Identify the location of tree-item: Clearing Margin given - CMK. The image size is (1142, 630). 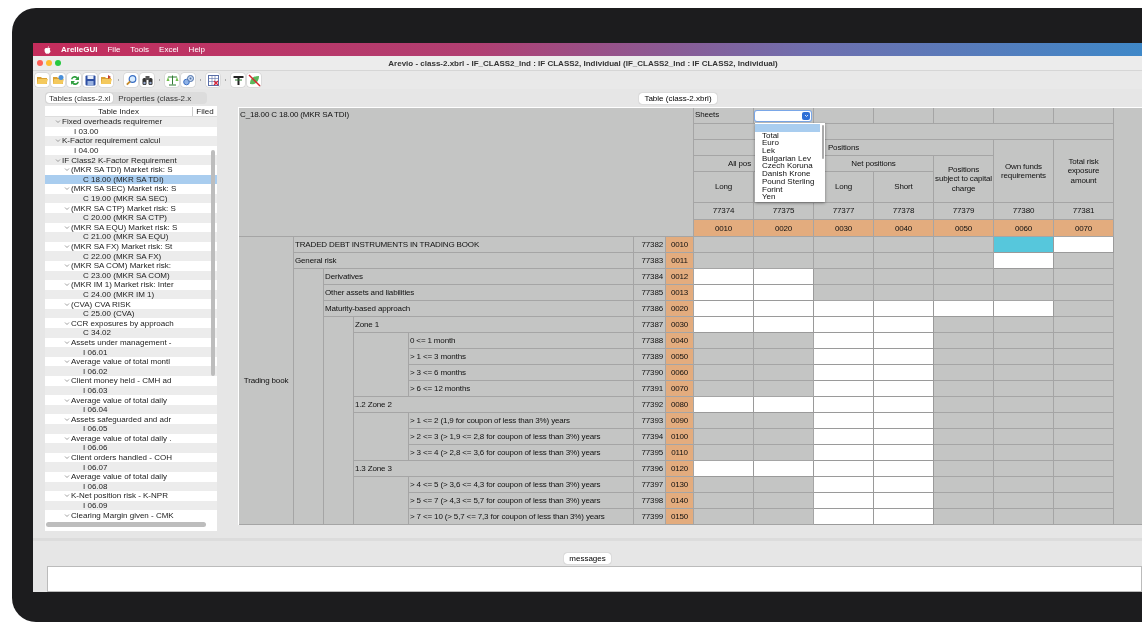
(131, 515).